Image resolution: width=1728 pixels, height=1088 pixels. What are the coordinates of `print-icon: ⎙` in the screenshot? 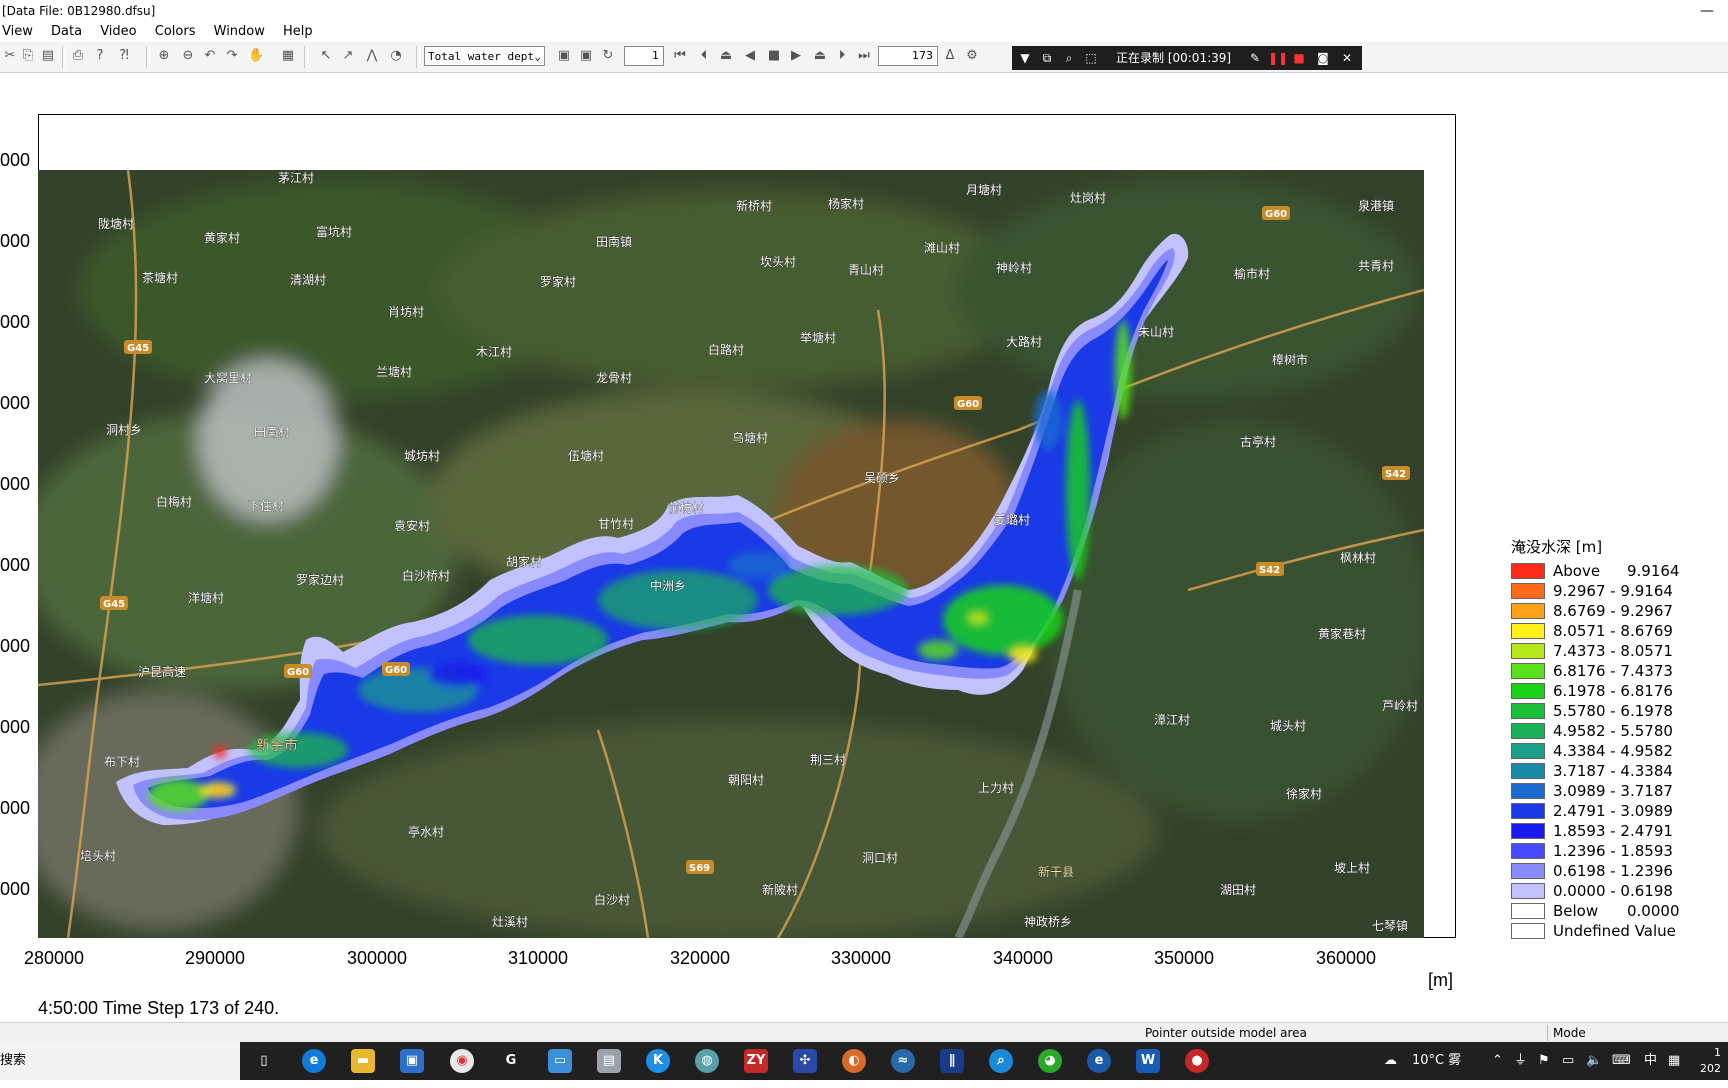 It's located at (78, 56).